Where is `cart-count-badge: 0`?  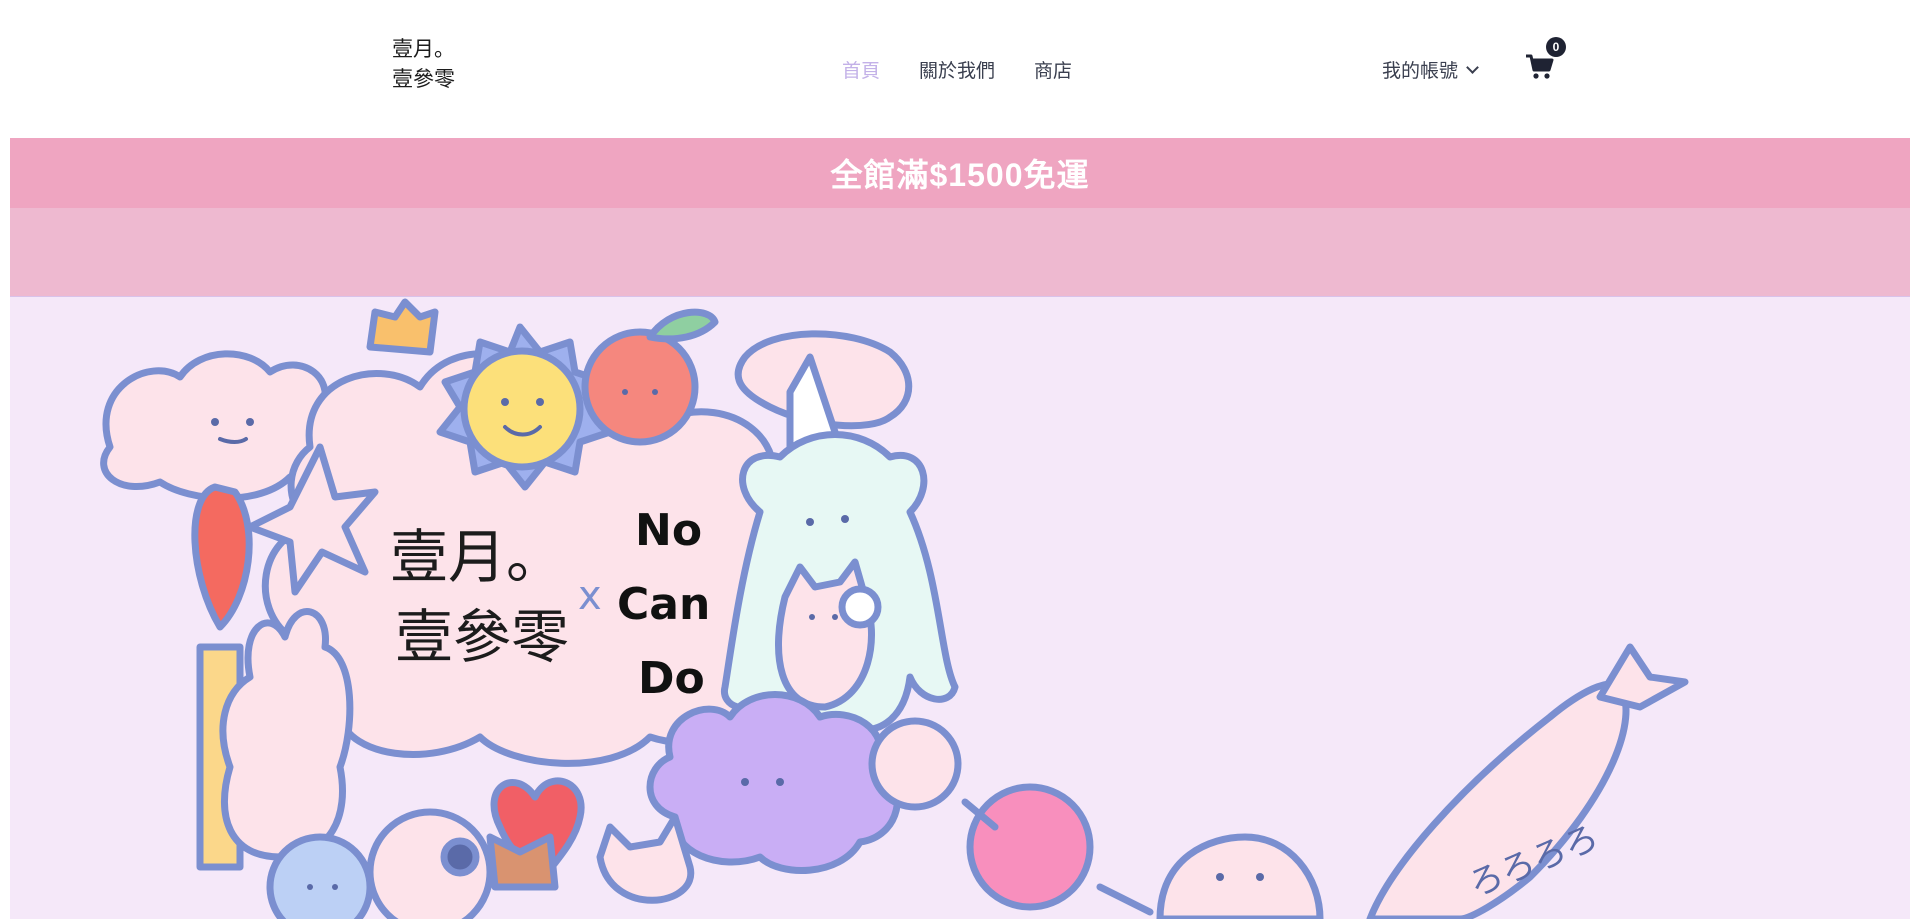 cart-count-badge: 0 is located at coordinates (1556, 47).